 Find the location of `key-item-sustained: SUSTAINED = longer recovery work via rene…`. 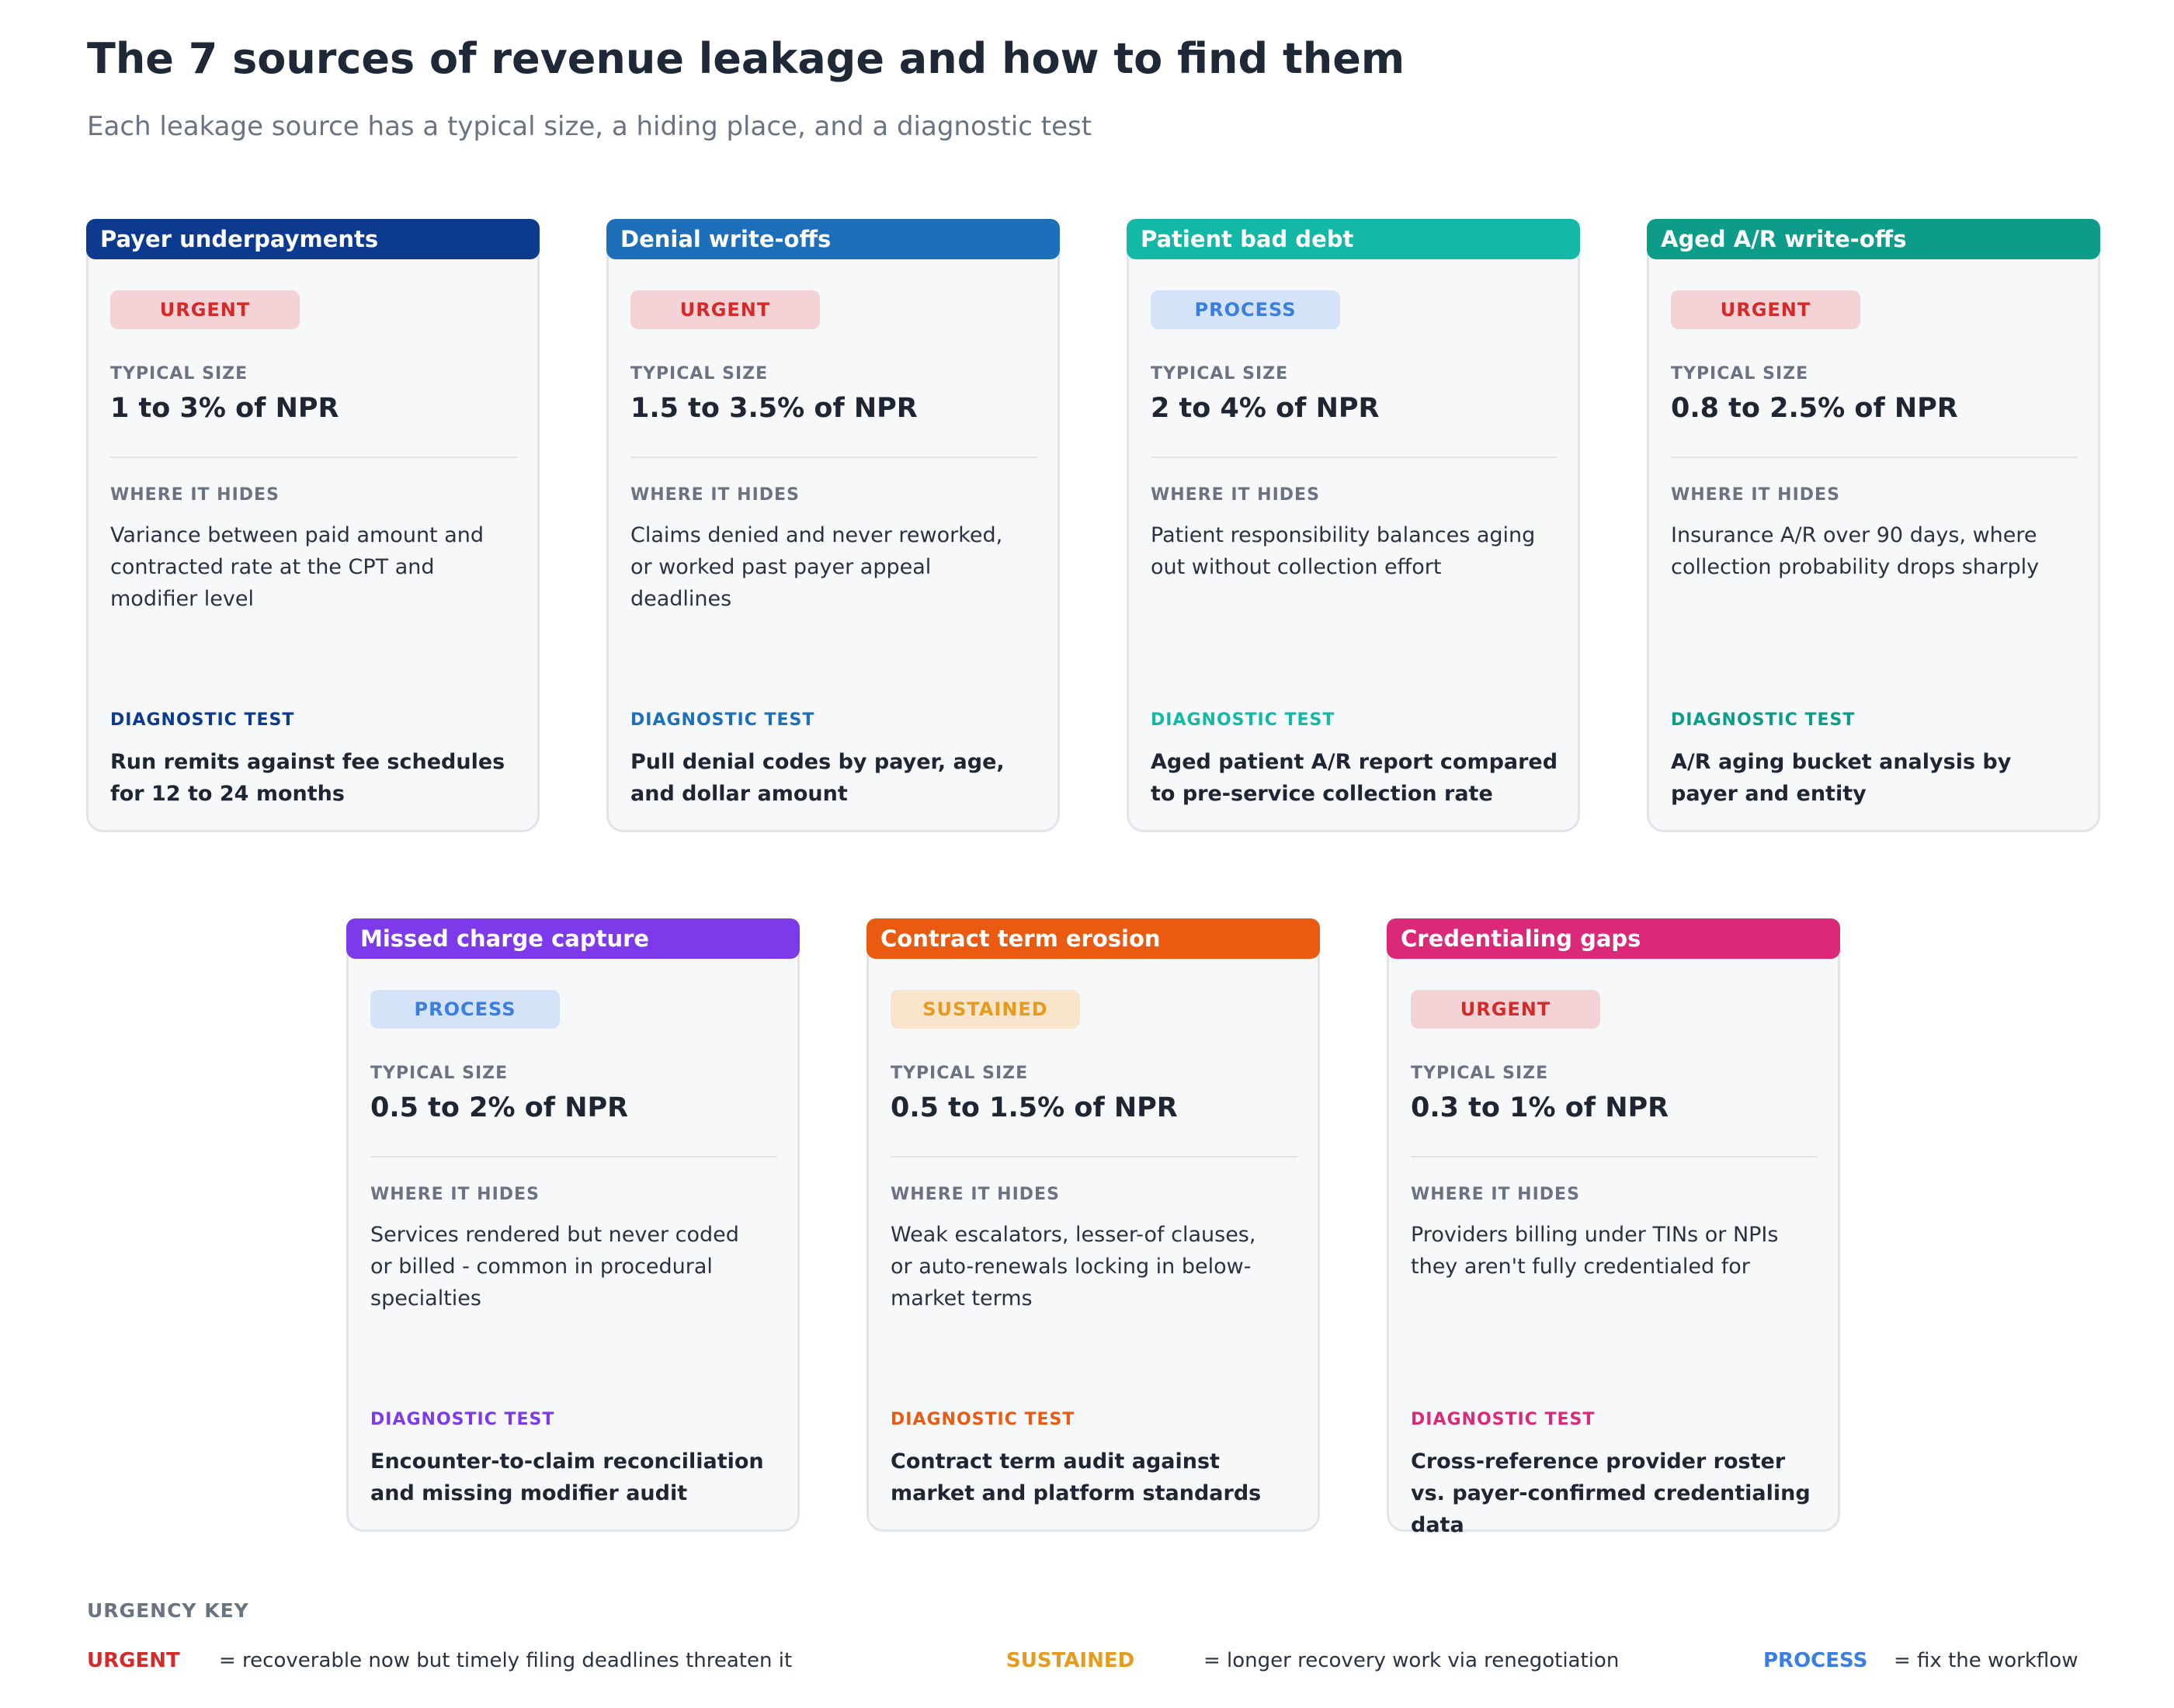

key-item-sustained: SUSTAINED = longer recovery work via rene… is located at coordinates (1313, 1661).